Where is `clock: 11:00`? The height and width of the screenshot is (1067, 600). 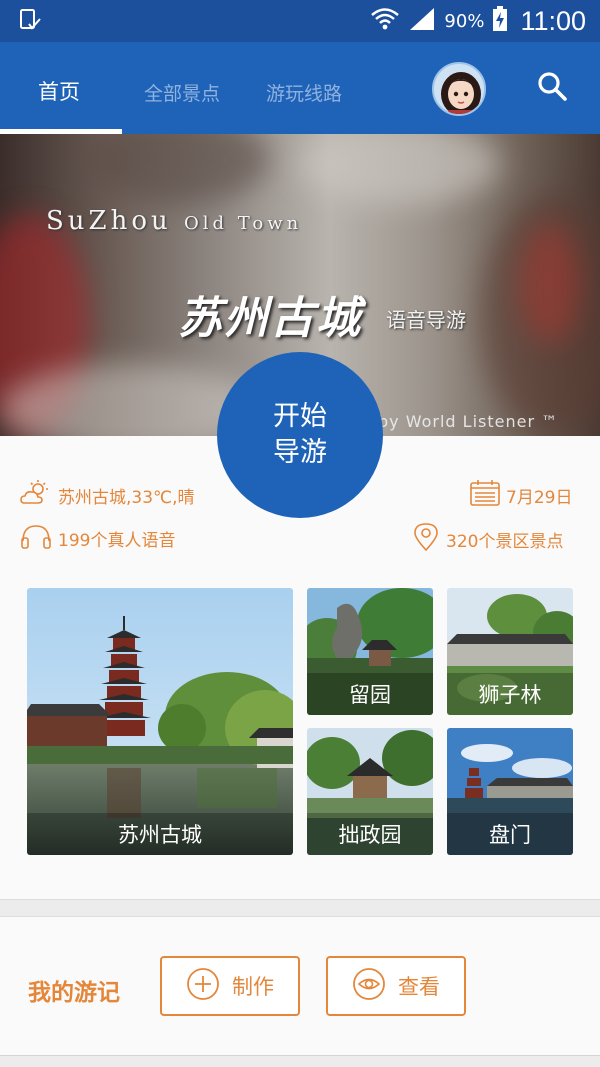 clock: 11:00 is located at coordinates (553, 20).